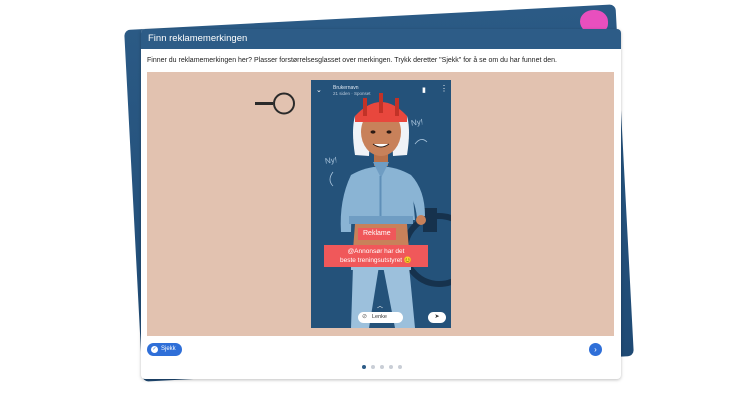 The width and height of the screenshot is (746, 420). What do you see at coordinates (417, 122) in the screenshot?
I see `annotation-right: Ny!` at bounding box center [417, 122].